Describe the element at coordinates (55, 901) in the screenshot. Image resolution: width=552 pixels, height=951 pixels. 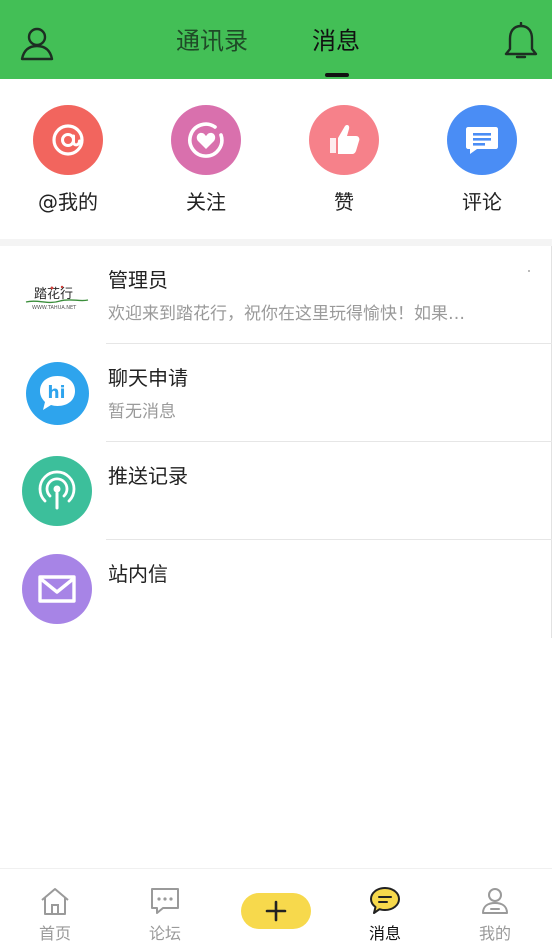
I see `home-icon` at that location.